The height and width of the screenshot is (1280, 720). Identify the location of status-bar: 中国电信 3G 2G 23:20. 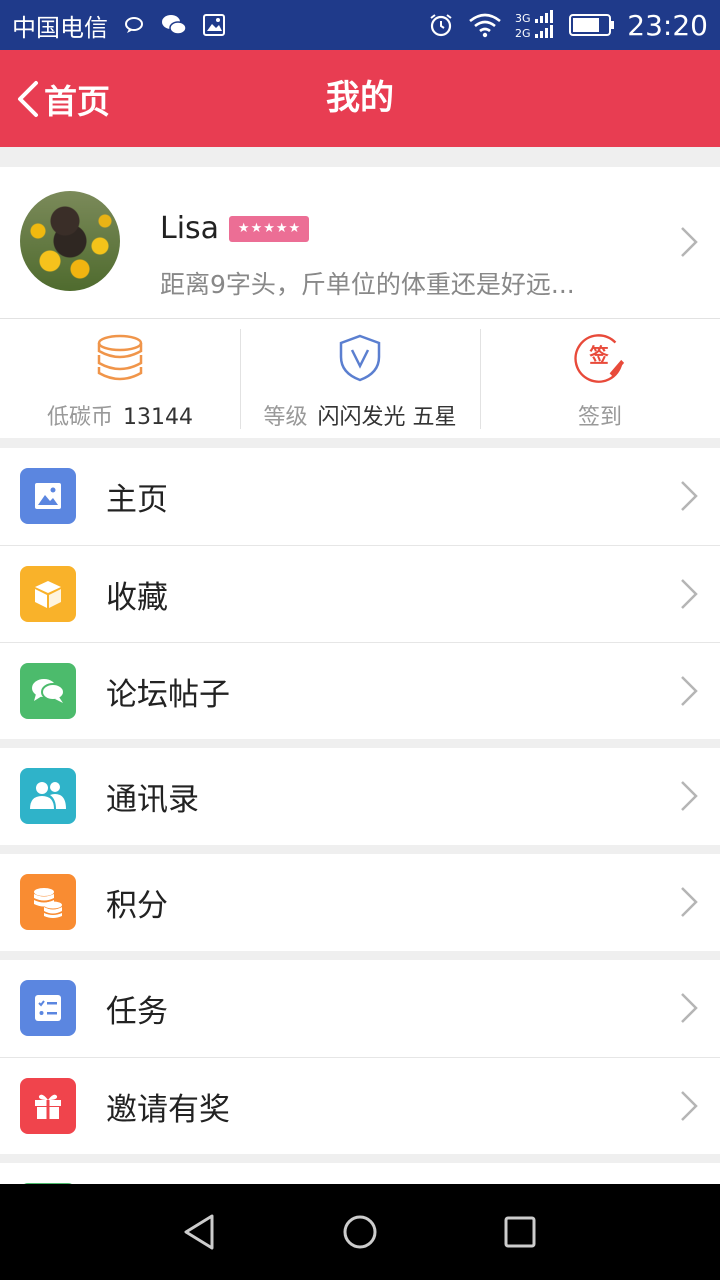
(360, 25).